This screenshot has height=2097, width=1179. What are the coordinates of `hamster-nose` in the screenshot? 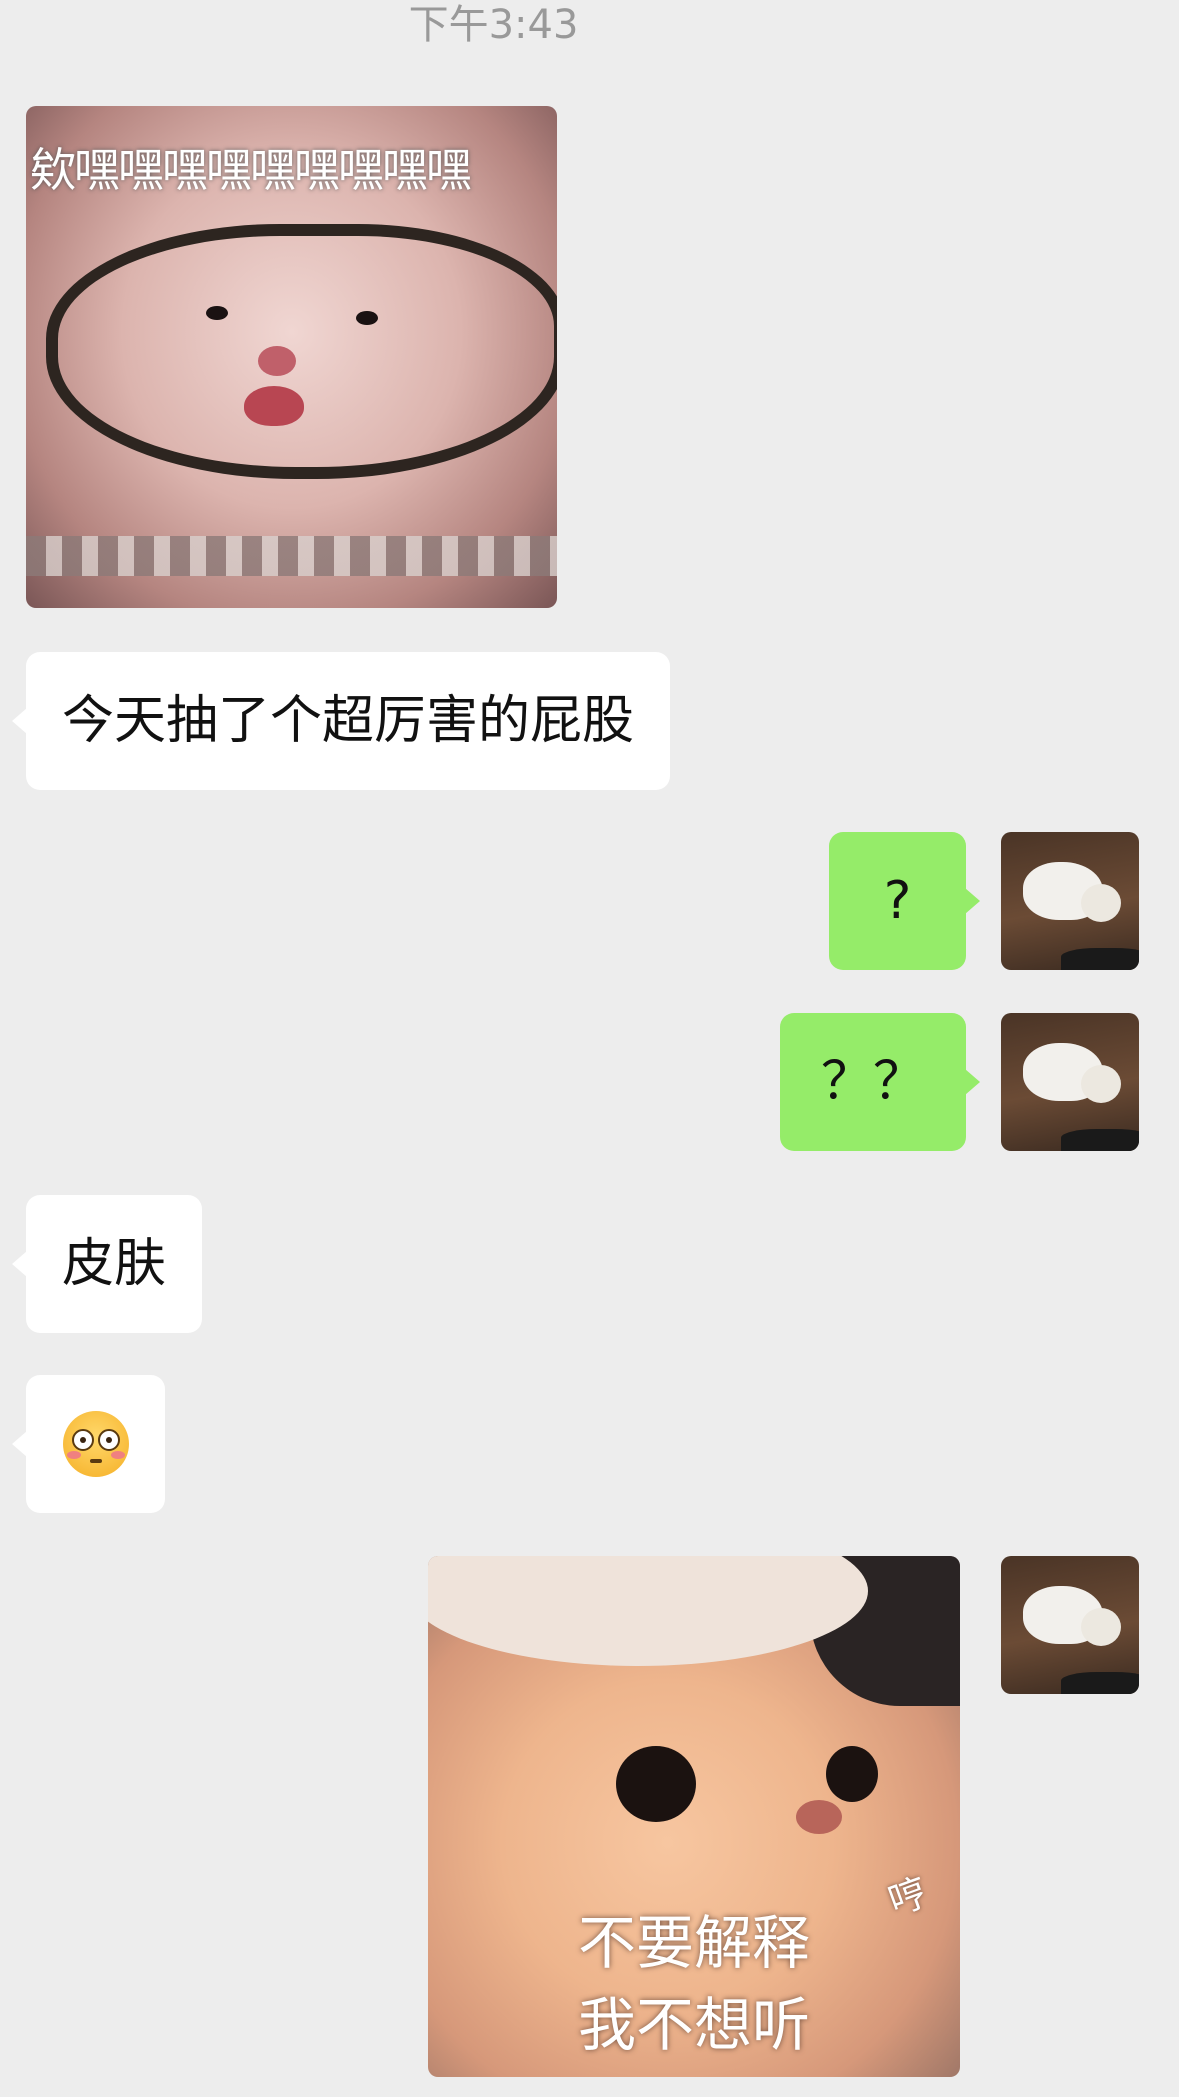 It's located at (277, 361).